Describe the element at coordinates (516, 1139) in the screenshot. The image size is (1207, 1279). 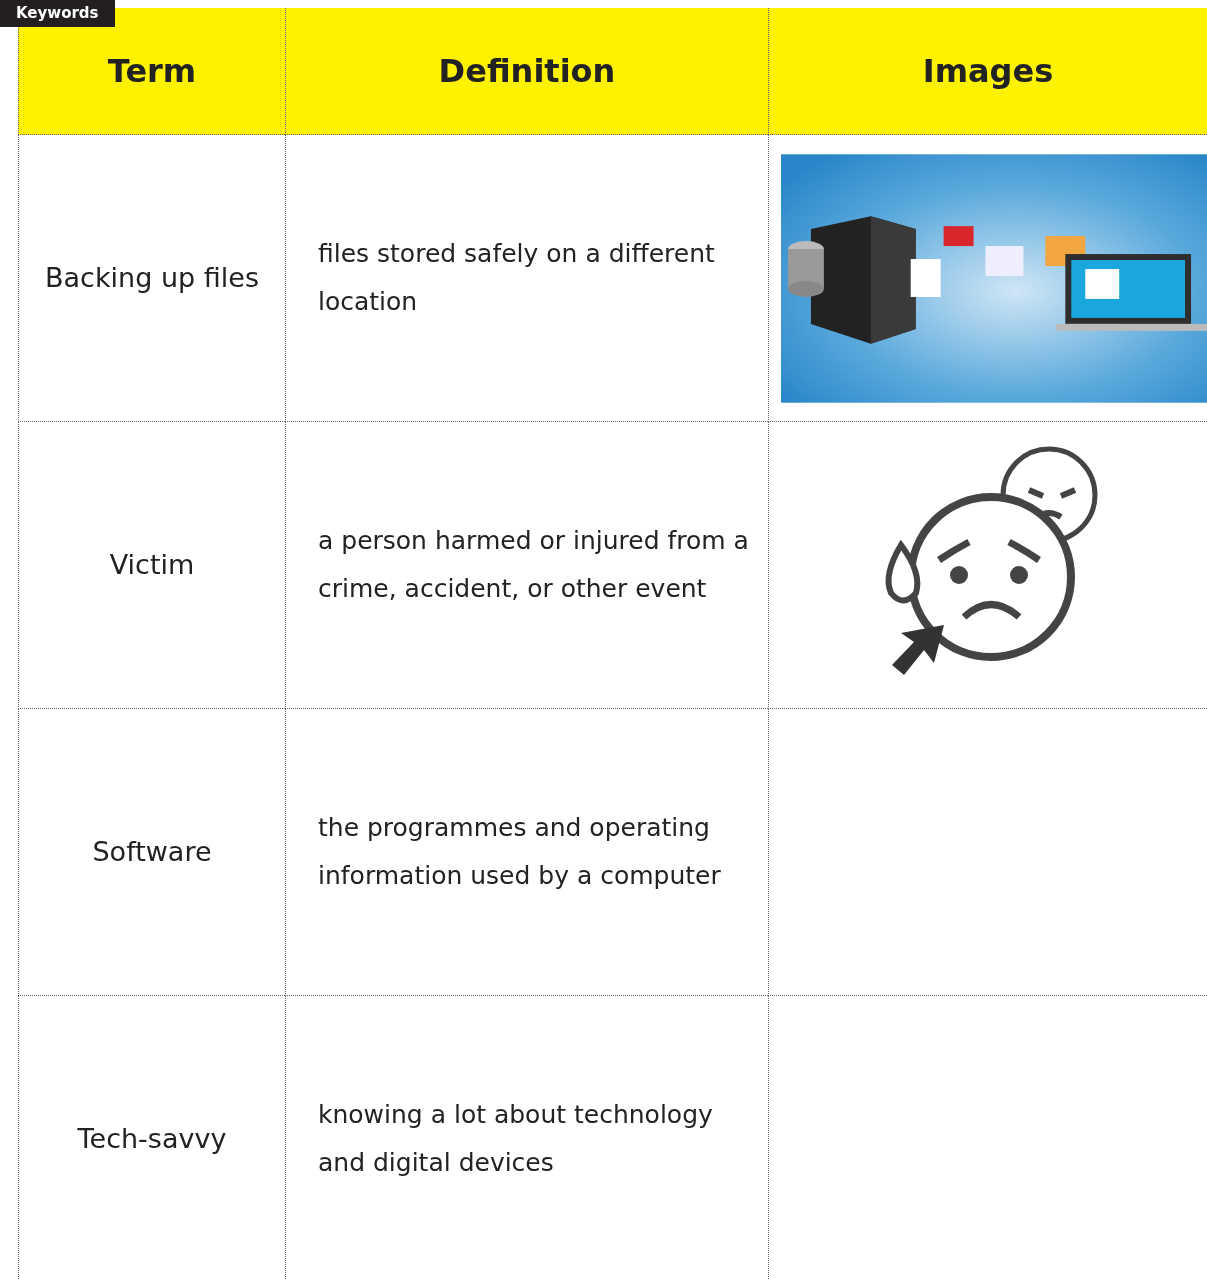
I see `definition-text: knowing a lot about technology and digital devices` at that location.